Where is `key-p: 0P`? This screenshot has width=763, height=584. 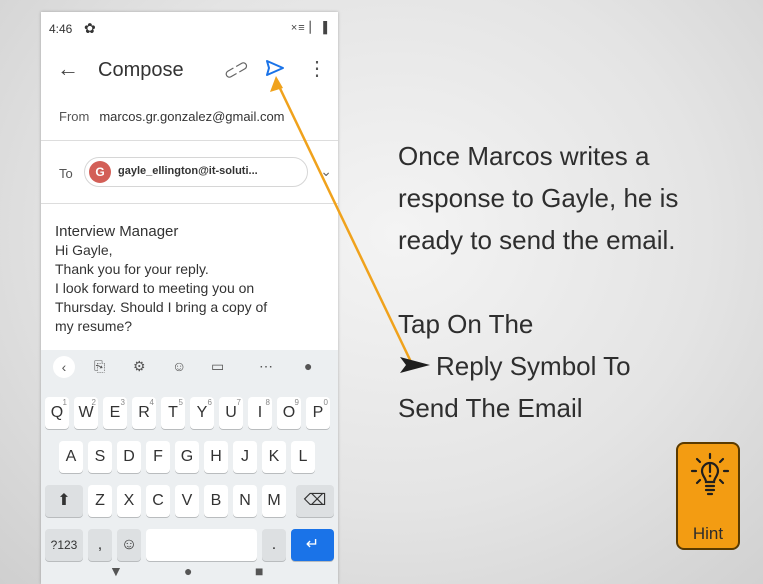
key-p: 0P is located at coordinates (318, 413).